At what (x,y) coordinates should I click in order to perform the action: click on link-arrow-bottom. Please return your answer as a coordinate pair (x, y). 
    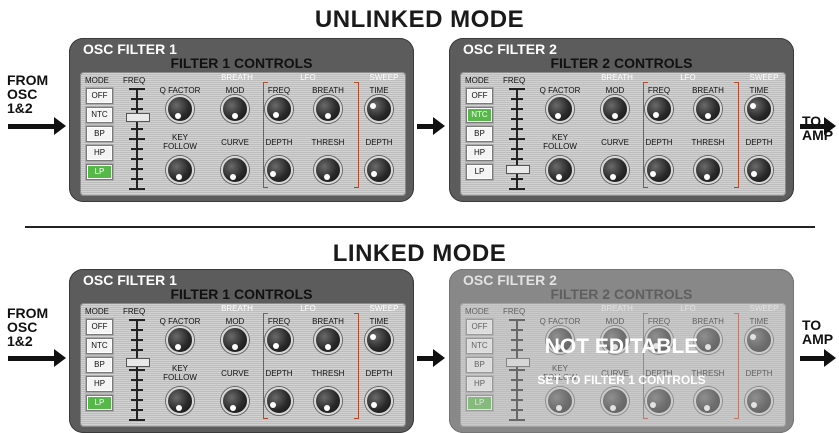
    Looking at the image, I should click on (431, 358).